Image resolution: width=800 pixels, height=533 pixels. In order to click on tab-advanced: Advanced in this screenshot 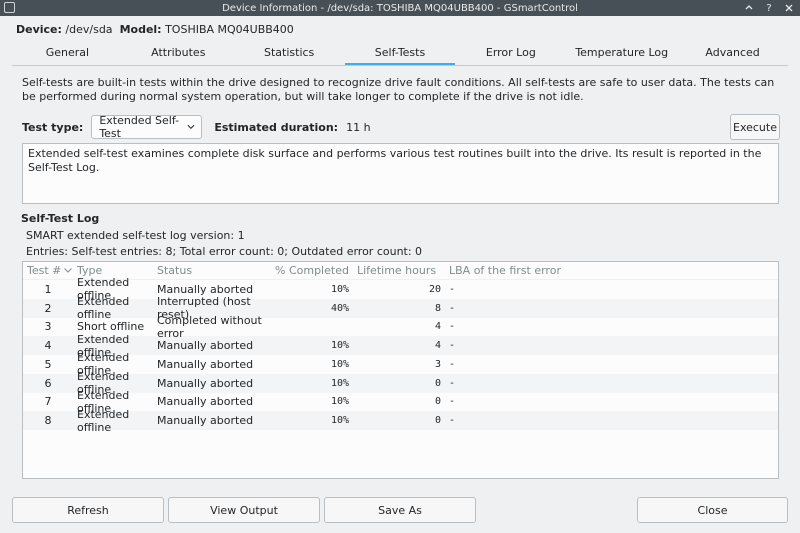, I will do `click(732, 53)`.